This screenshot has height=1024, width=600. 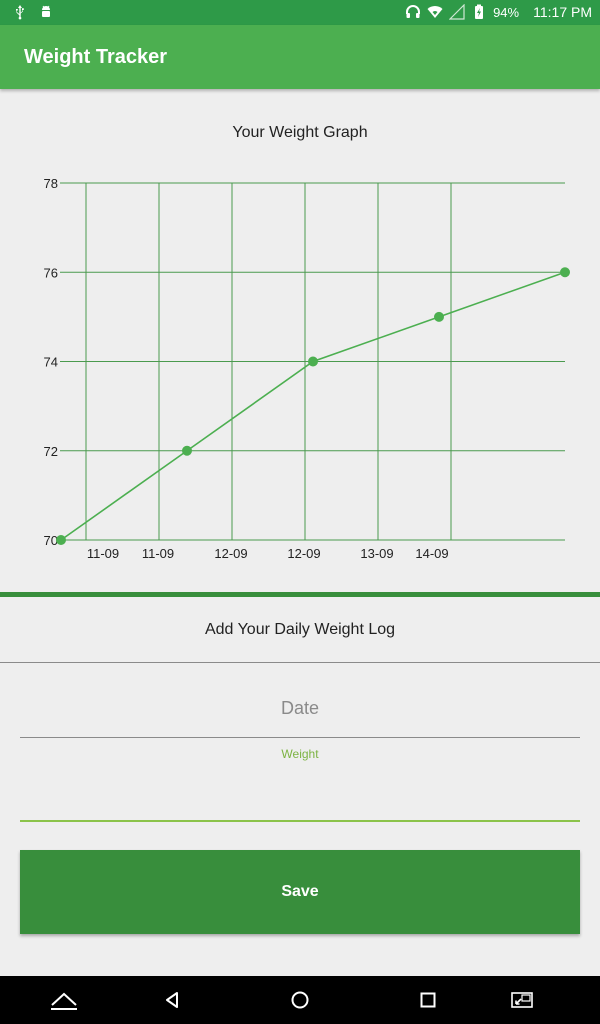 What do you see at coordinates (51, 272) in the screenshot?
I see `y-tick-label: 76` at bounding box center [51, 272].